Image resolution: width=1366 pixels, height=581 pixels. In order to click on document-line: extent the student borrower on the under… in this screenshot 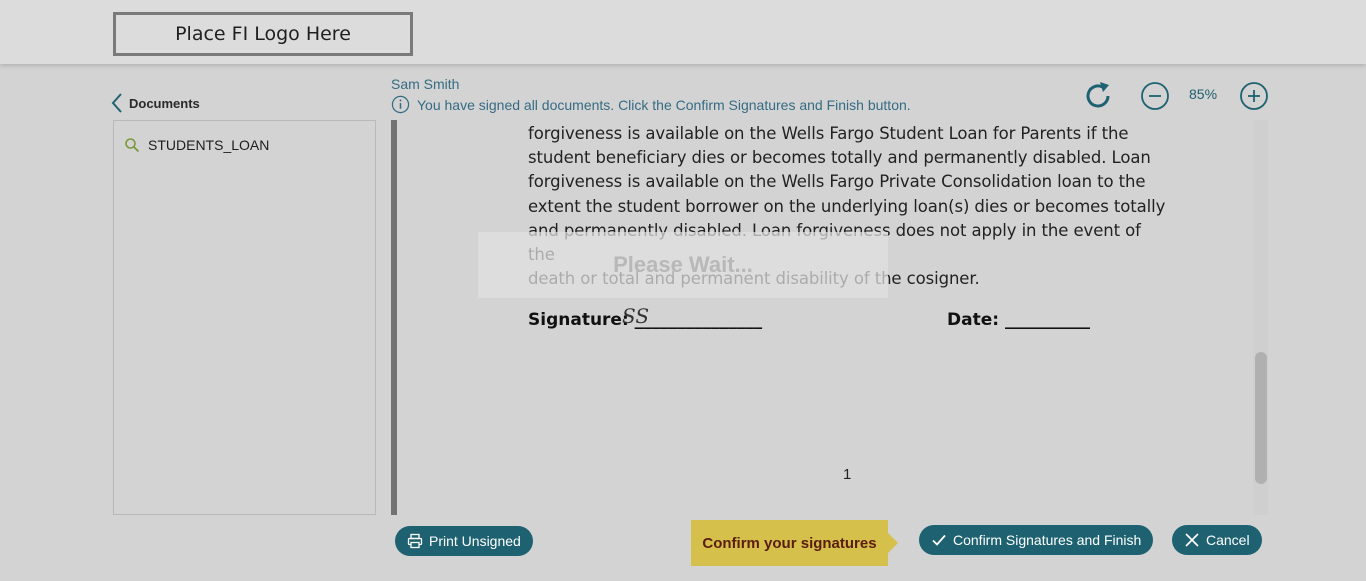, I will do `click(847, 206)`.